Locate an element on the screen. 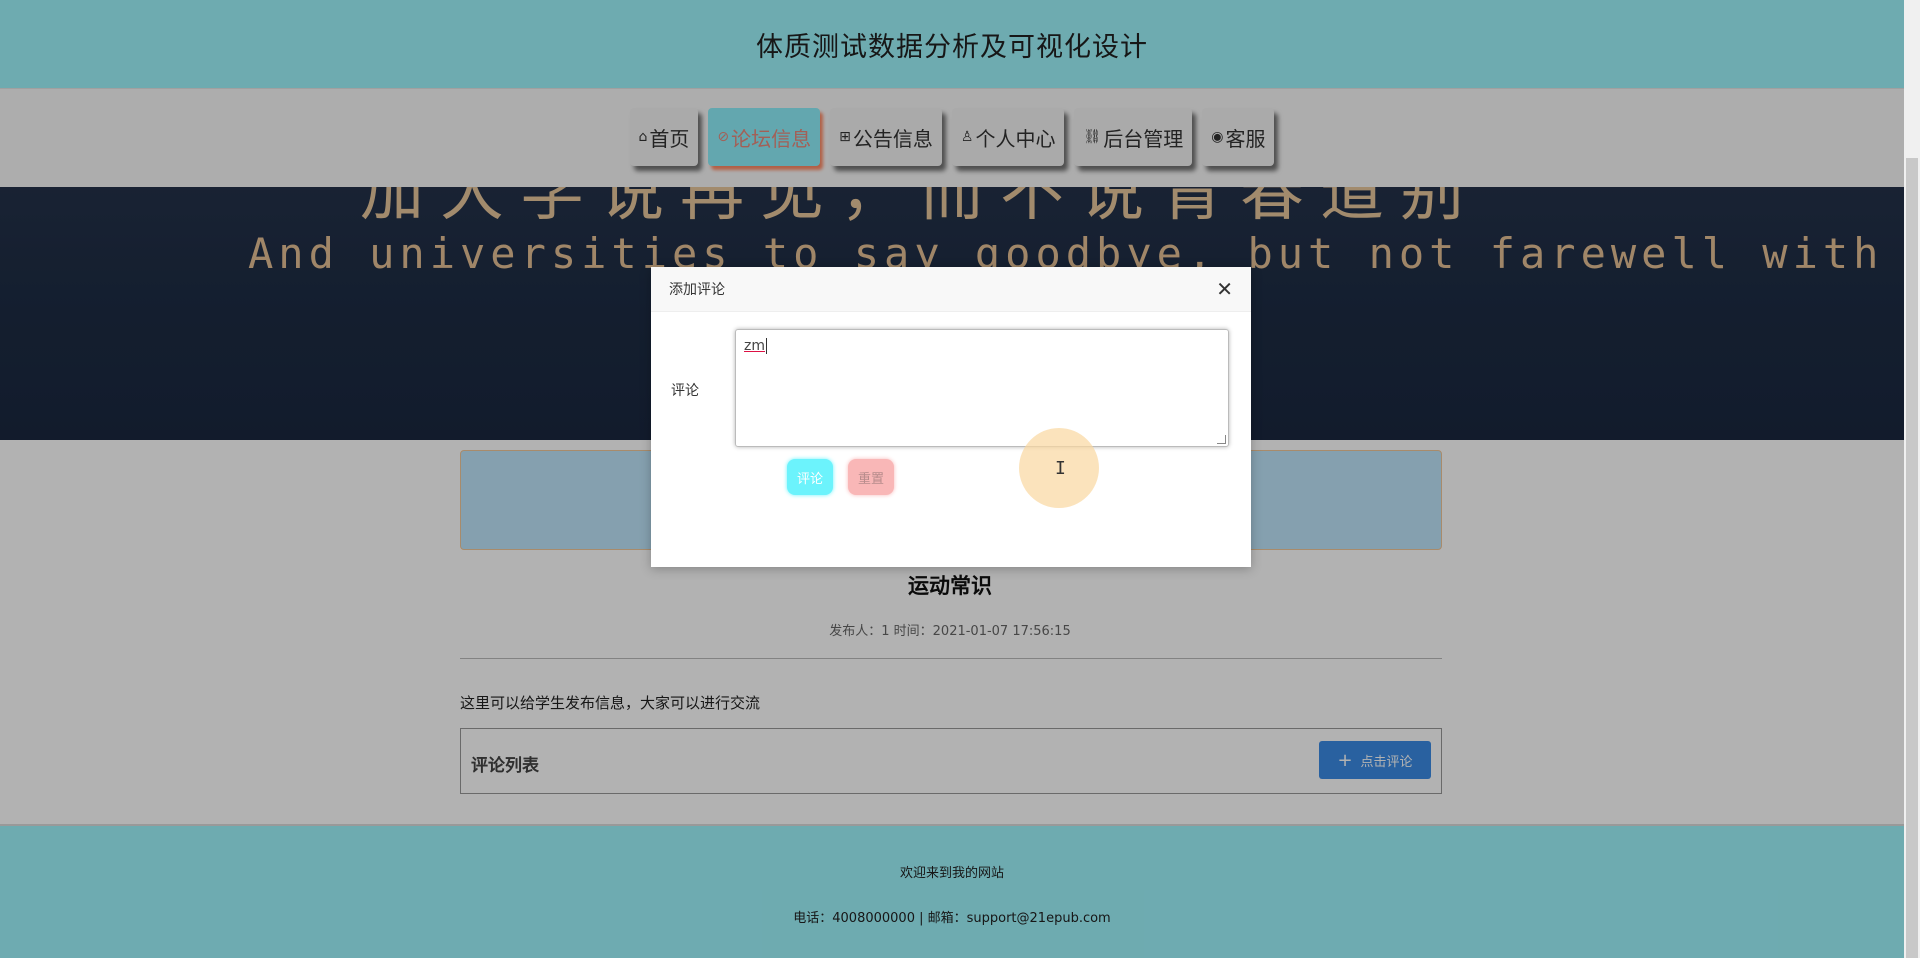  resize-handle is located at coordinates (1221, 439).